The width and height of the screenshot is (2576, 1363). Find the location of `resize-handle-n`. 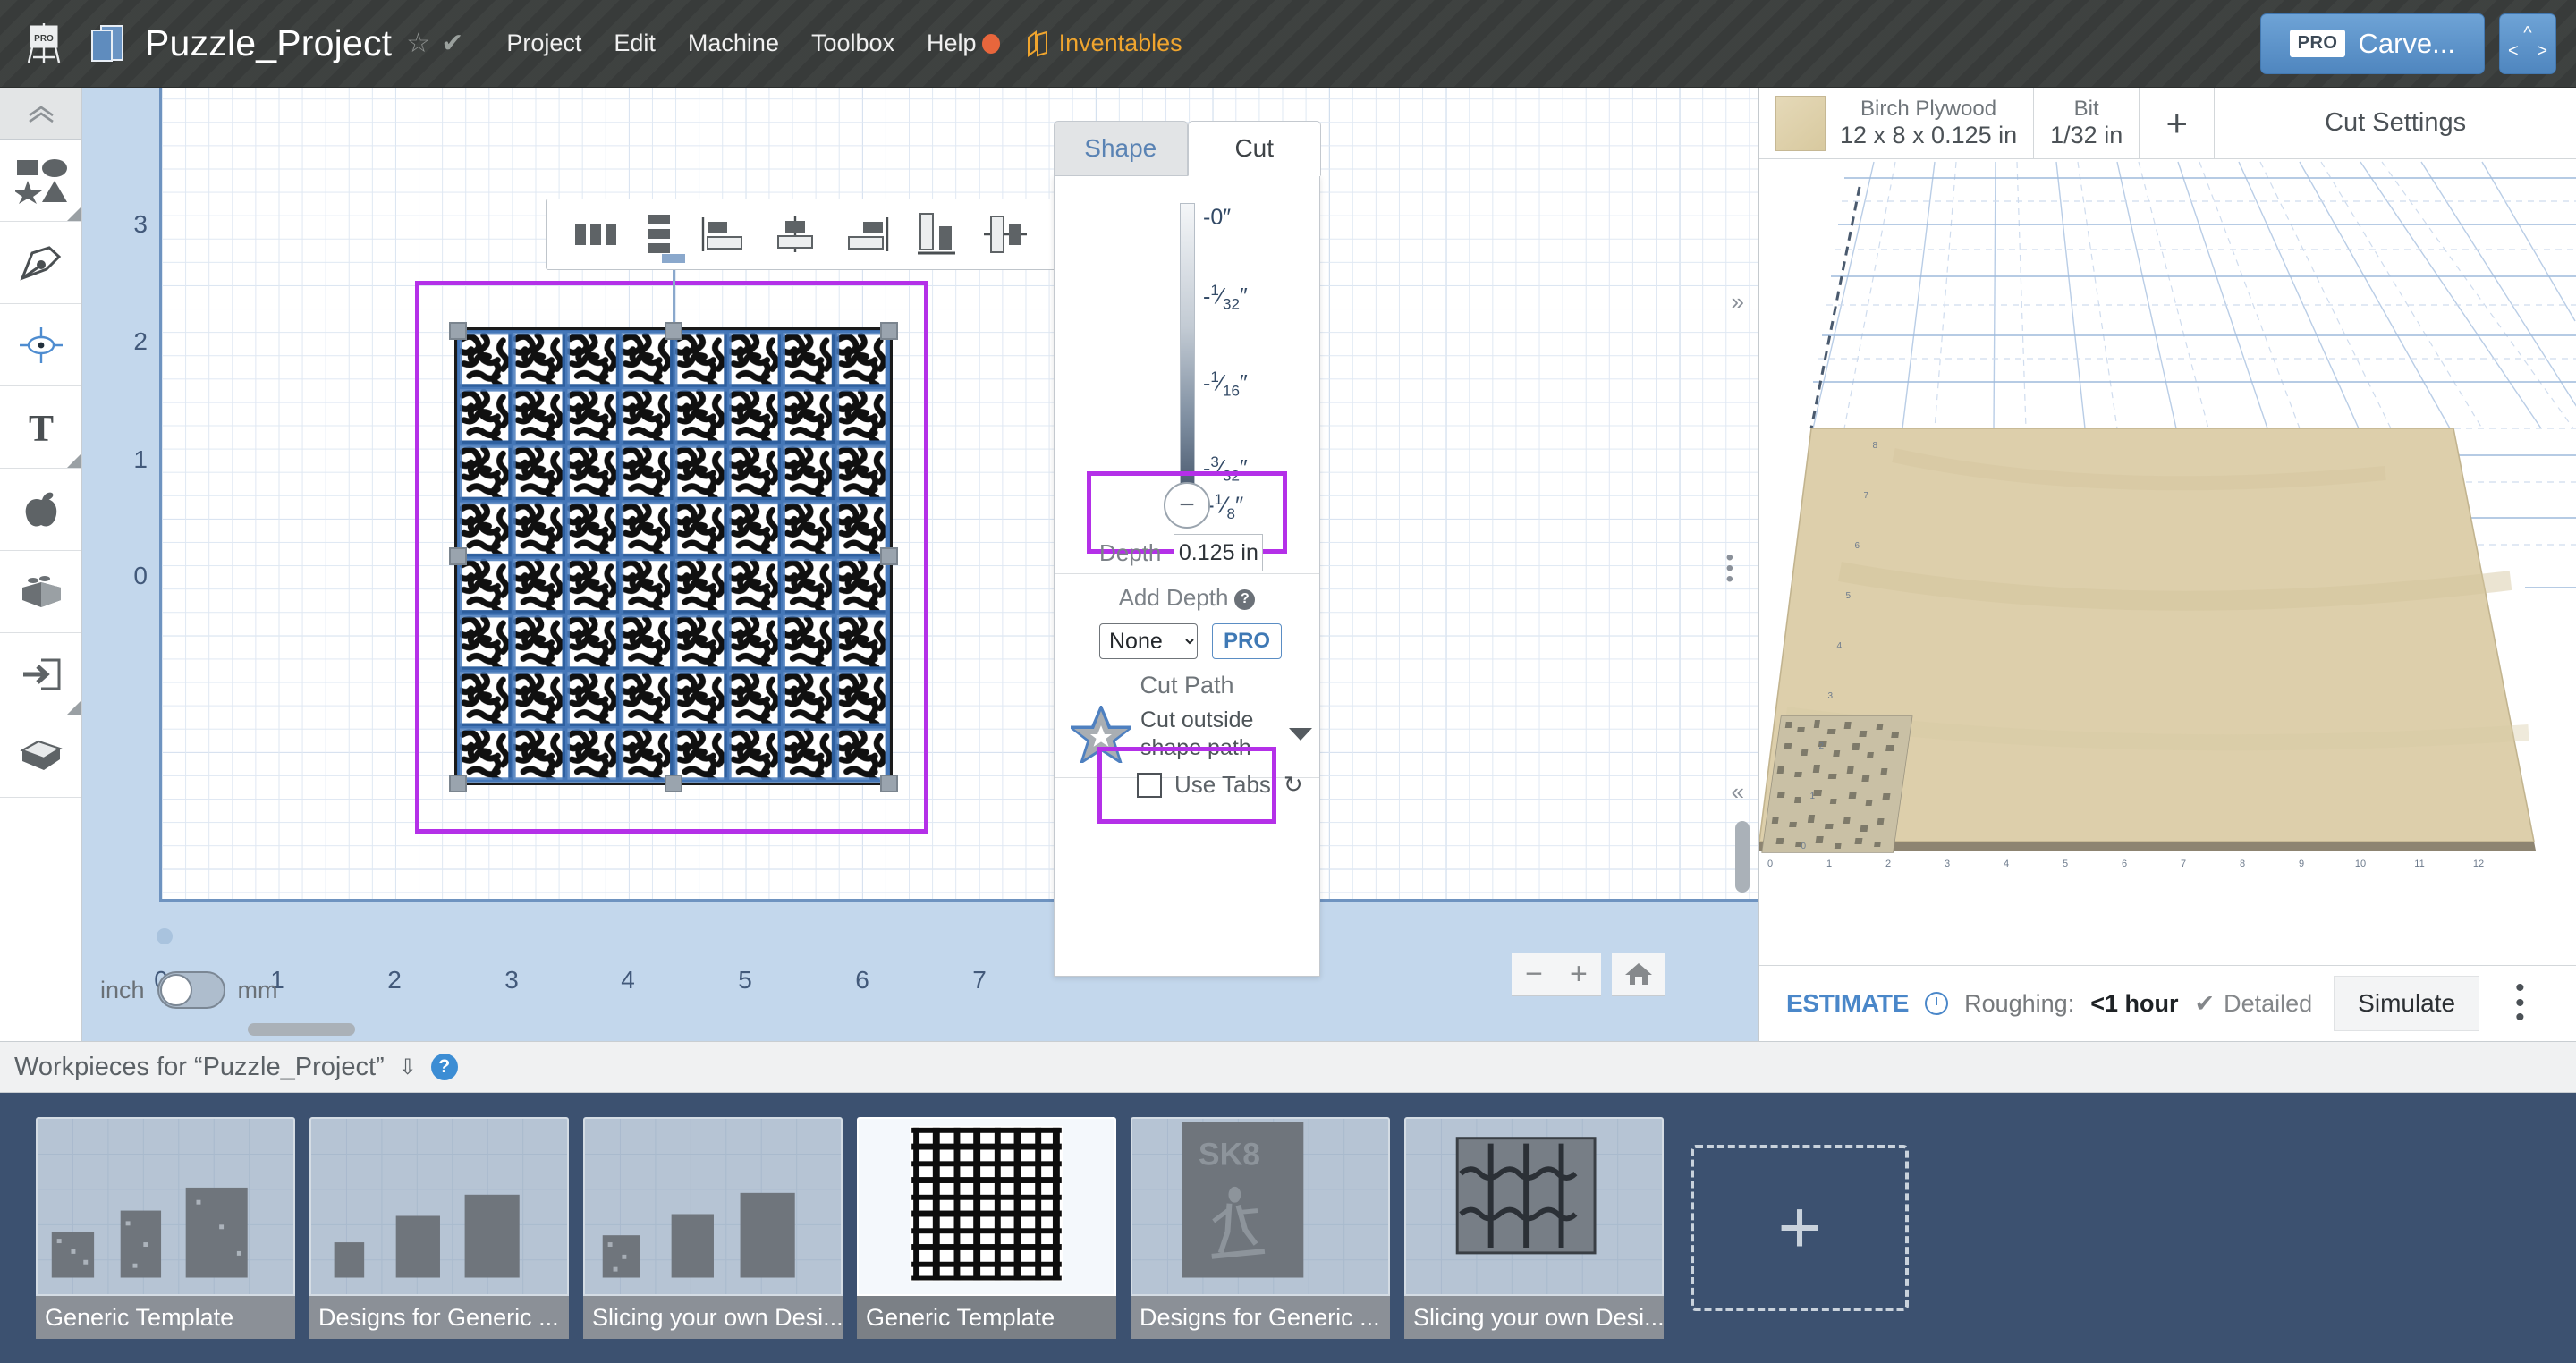

resize-handle-n is located at coordinates (673, 331).